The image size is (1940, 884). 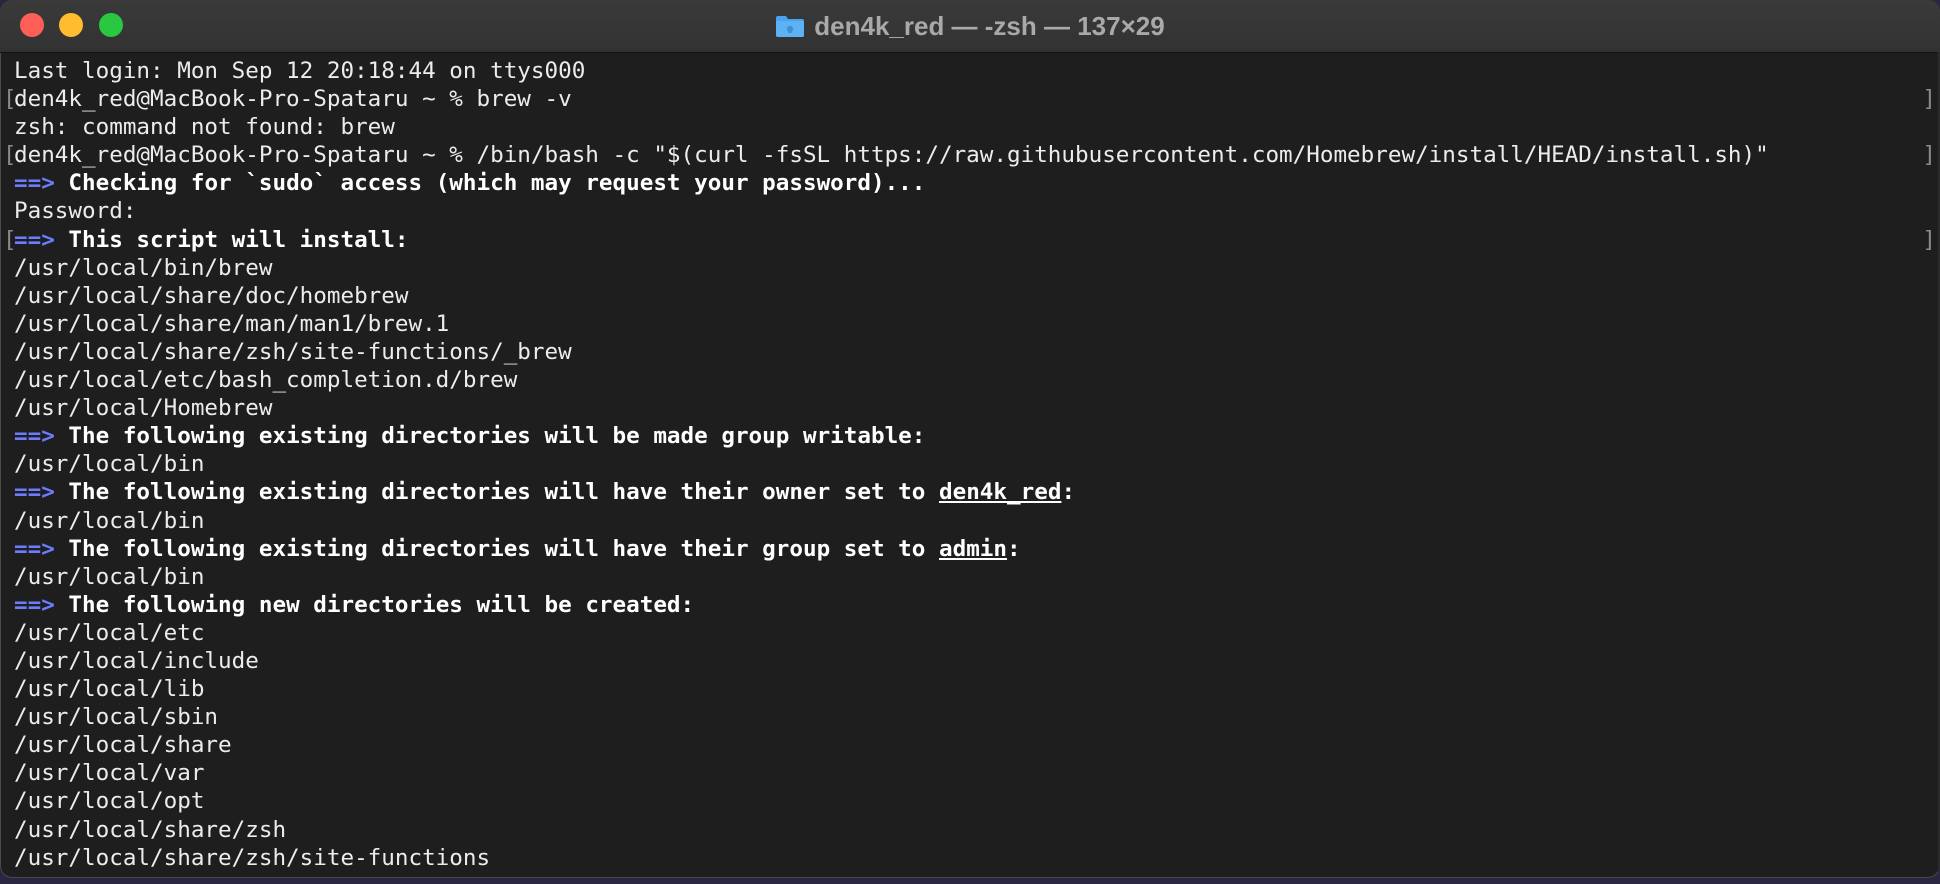 What do you see at coordinates (109, 689) in the screenshot?
I see `terminal-line: /usr/local/lib` at bounding box center [109, 689].